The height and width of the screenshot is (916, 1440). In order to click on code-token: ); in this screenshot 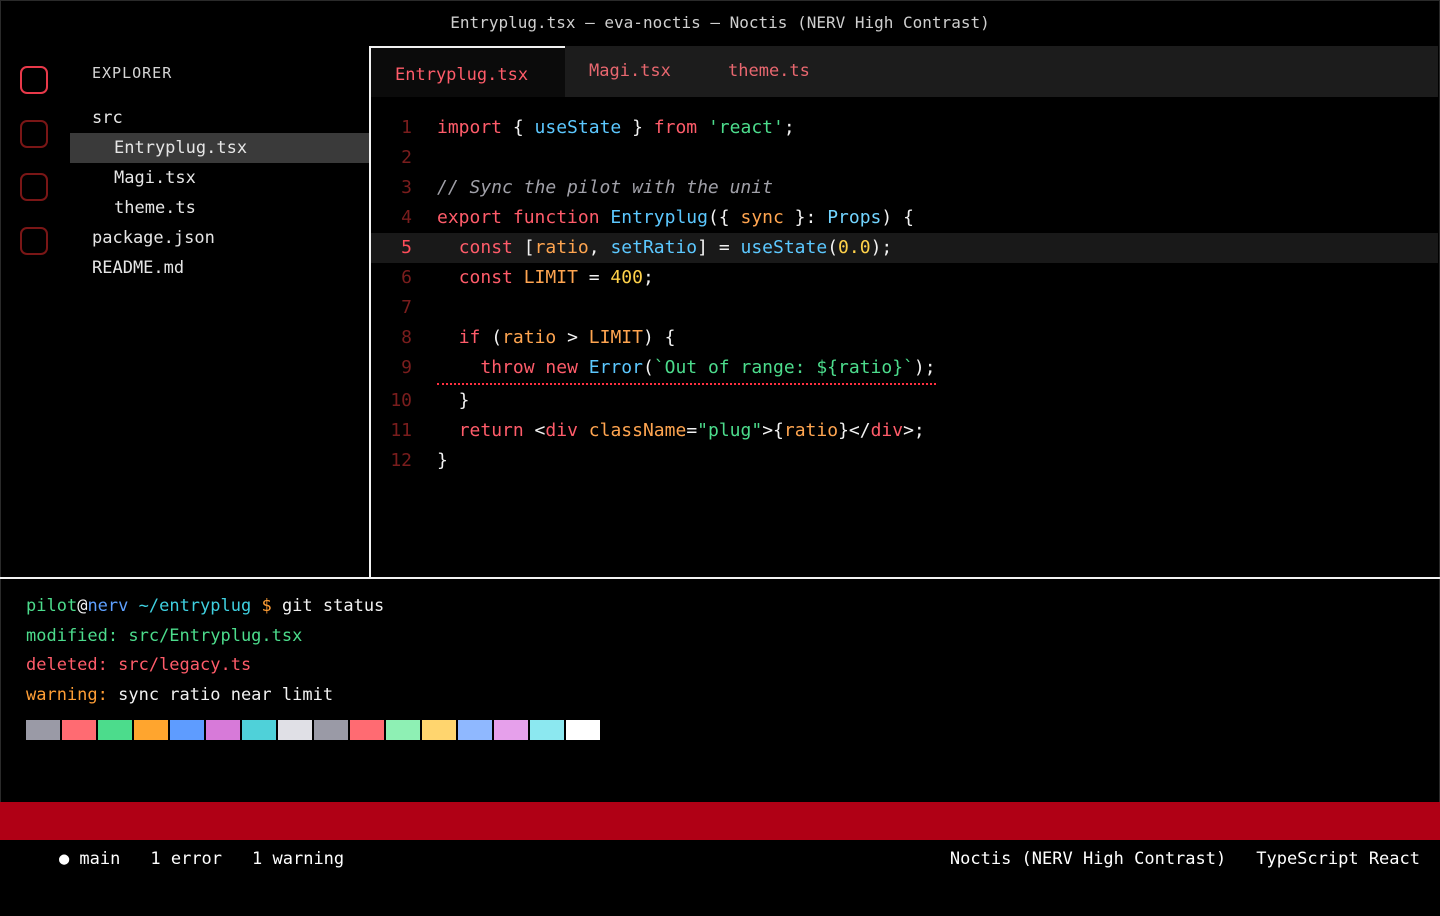, I will do `click(924, 367)`.